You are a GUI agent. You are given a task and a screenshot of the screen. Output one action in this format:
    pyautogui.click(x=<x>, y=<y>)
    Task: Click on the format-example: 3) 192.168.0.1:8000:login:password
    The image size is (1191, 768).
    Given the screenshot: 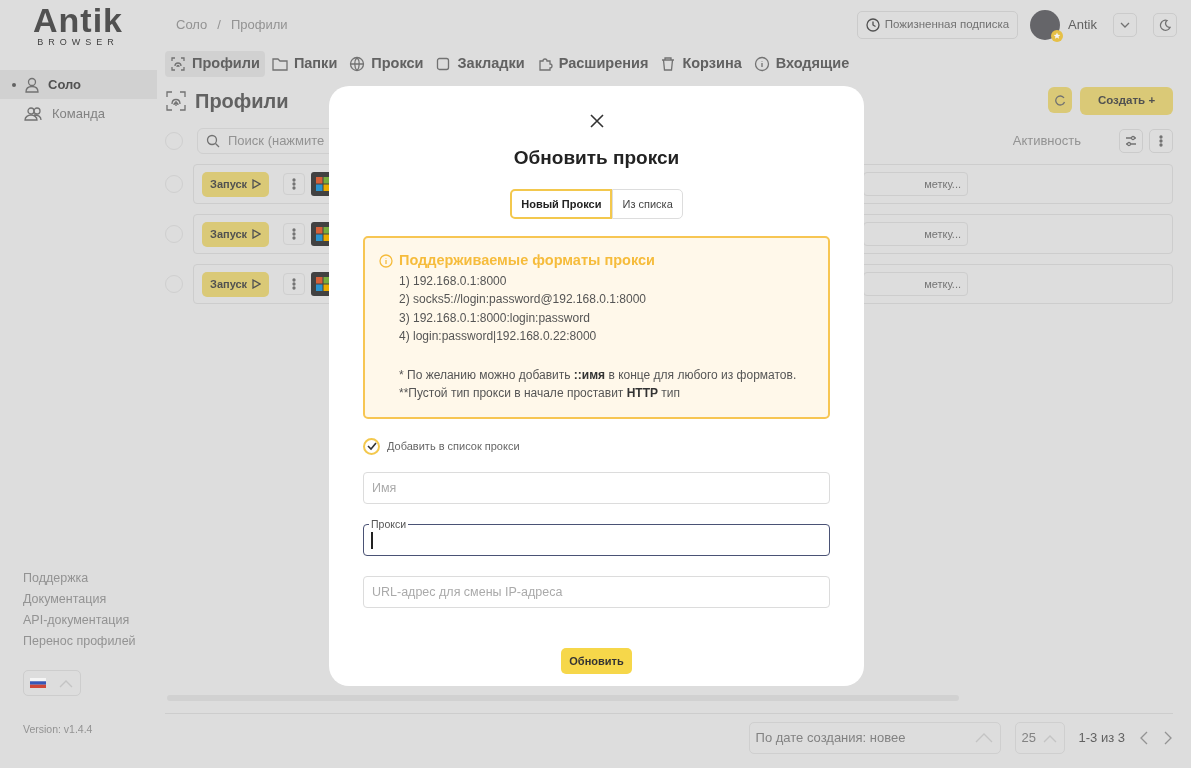 What is the action you would take?
    pyautogui.click(x=494, y=318)
    